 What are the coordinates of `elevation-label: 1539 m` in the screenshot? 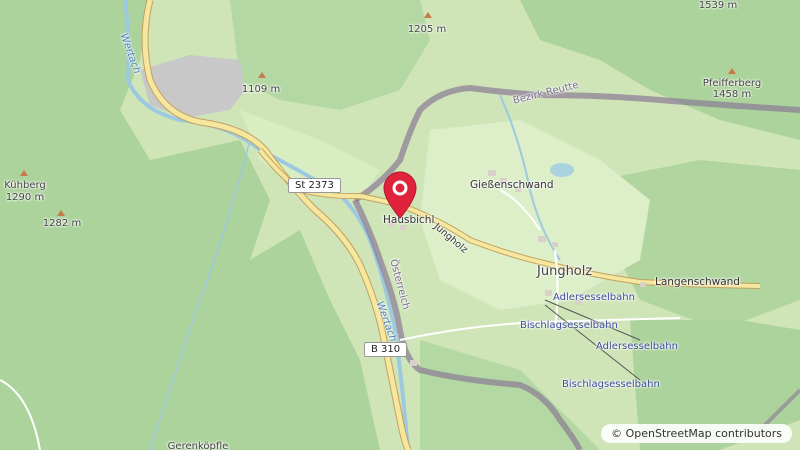 It's located at (718, 5).